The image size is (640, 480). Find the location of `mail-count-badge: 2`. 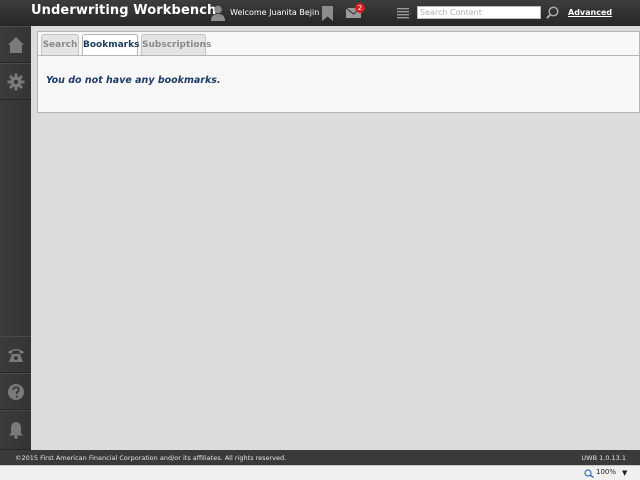

mail-count-badge: 2 is located at coordinates (360, 8).